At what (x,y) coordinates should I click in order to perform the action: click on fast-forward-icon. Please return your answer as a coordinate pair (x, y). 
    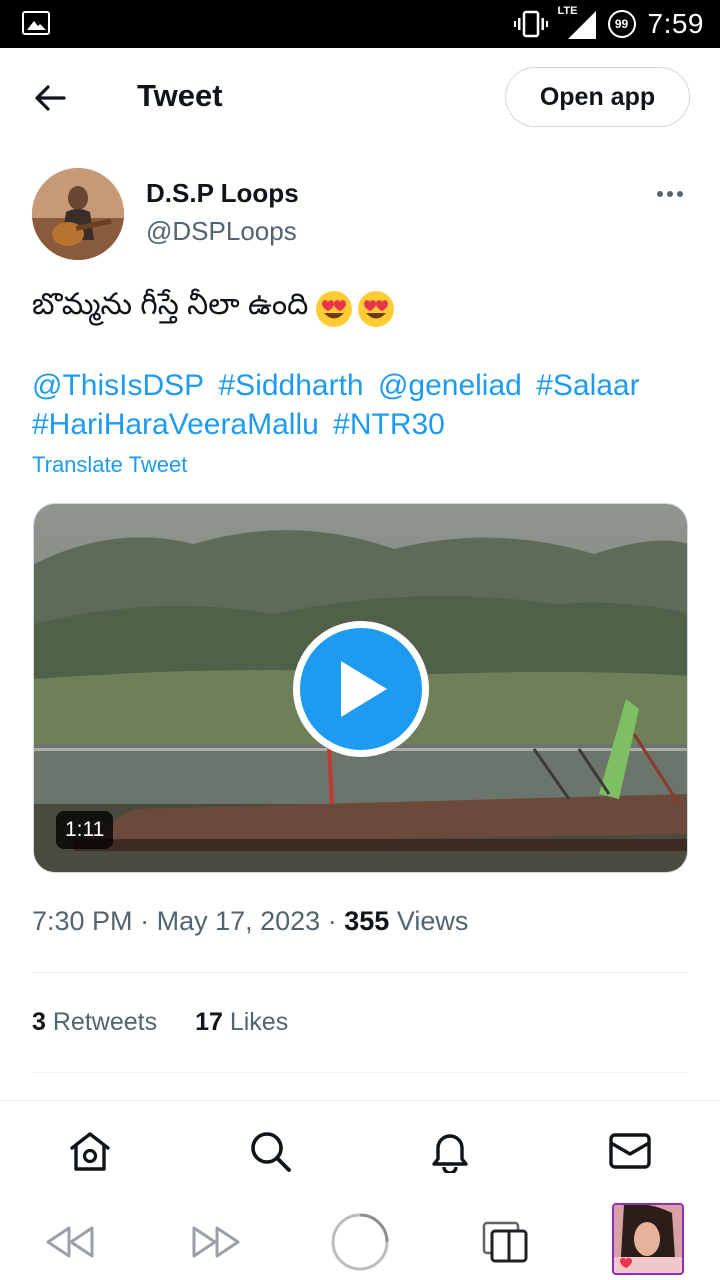
    Looking at the image, I should click on (216, 1242).